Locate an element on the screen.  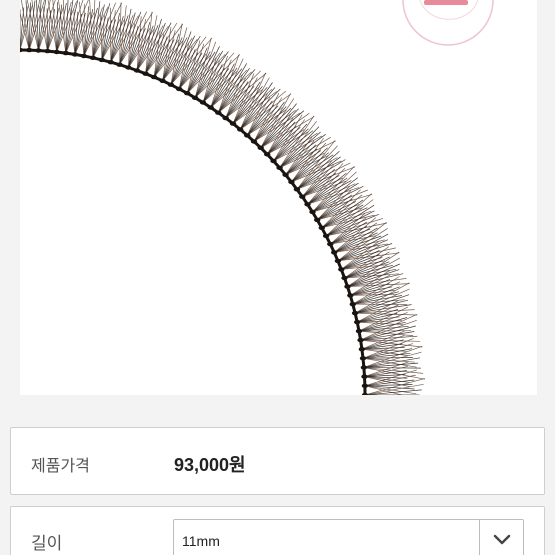
chevron-down-icon is located at coordinates (501, 537).